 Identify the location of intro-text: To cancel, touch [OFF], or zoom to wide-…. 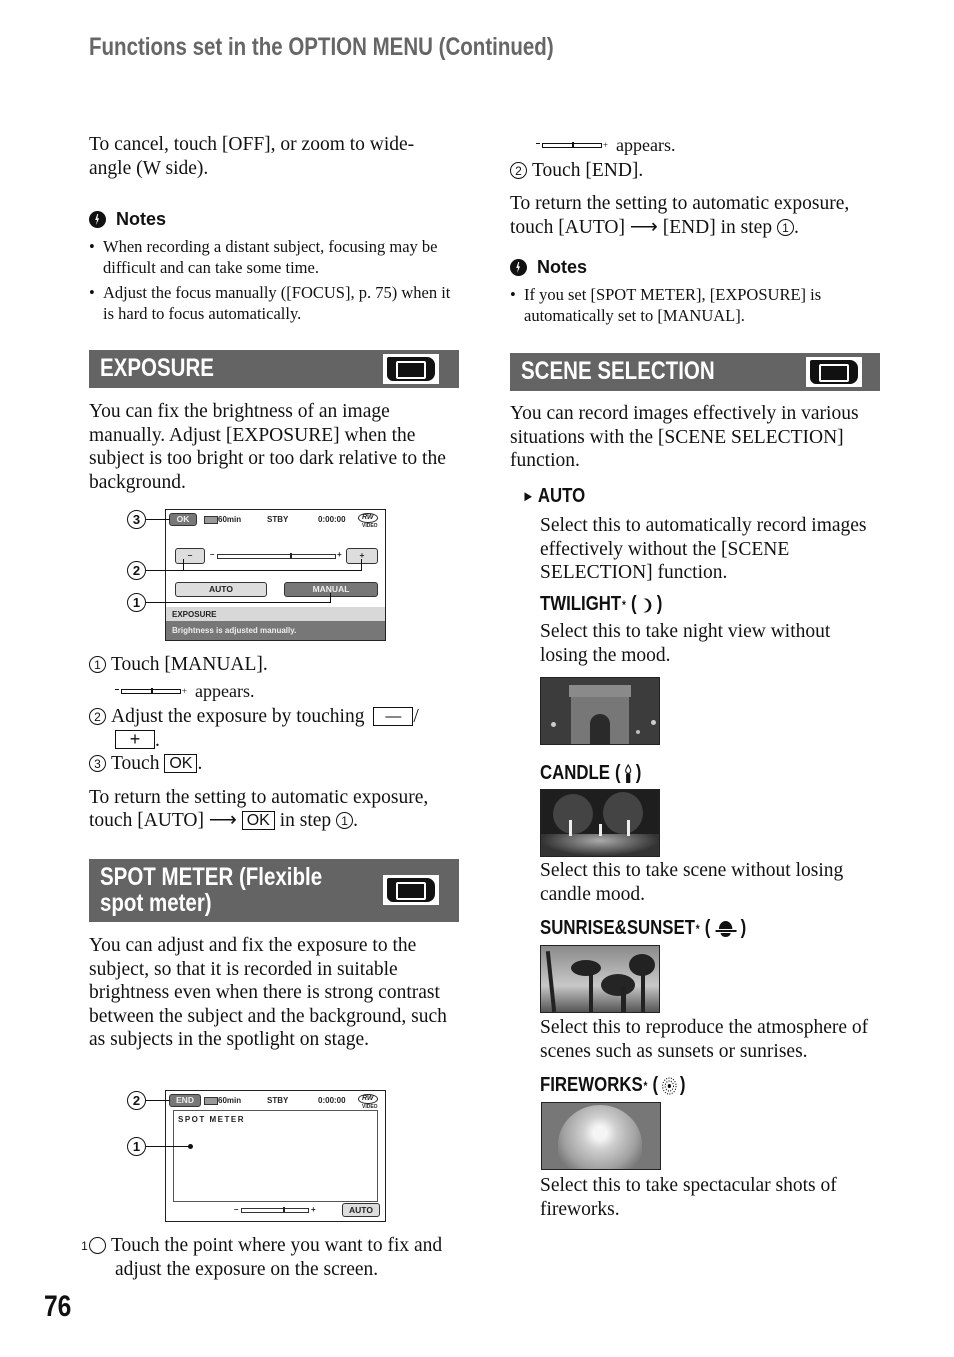
(252, 156).